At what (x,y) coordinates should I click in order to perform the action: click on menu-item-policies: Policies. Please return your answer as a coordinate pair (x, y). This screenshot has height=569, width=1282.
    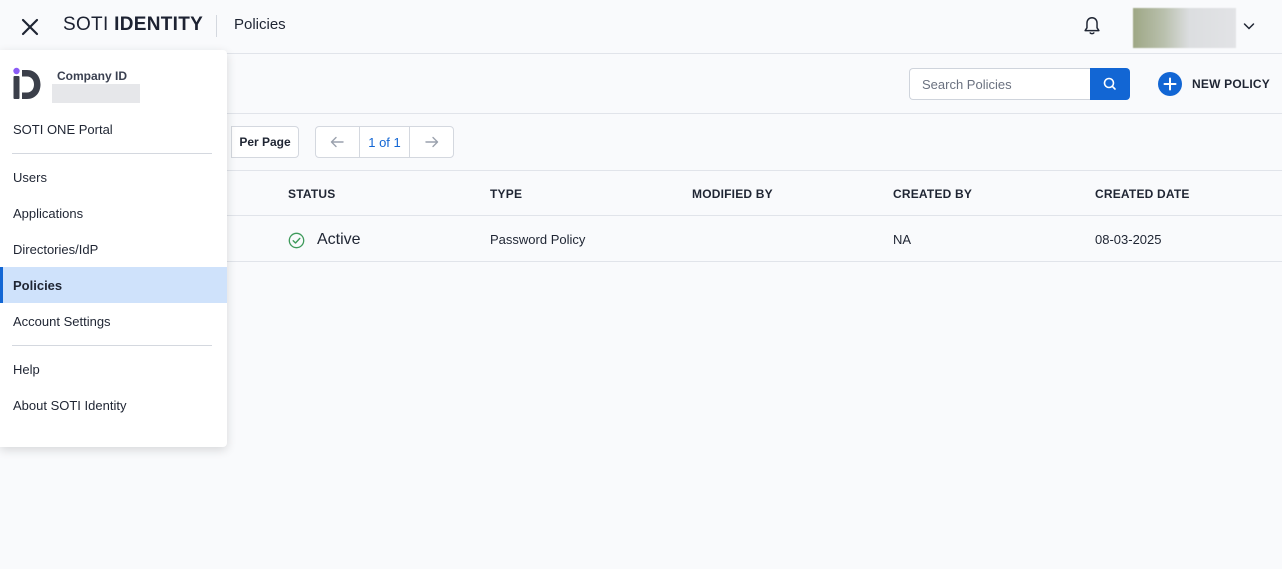
    Looking at the image, I should click on (113, 285).